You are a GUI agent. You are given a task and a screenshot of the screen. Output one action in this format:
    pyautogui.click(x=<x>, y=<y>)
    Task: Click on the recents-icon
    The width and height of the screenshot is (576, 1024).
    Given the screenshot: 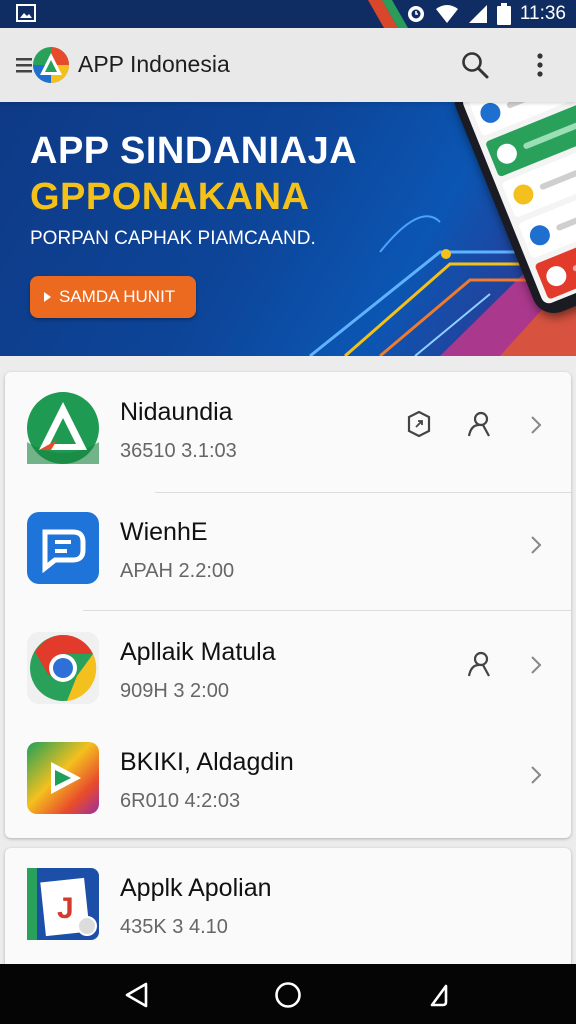 What is the action you would take?
    pyautogui.click(x=439, y=995)
    